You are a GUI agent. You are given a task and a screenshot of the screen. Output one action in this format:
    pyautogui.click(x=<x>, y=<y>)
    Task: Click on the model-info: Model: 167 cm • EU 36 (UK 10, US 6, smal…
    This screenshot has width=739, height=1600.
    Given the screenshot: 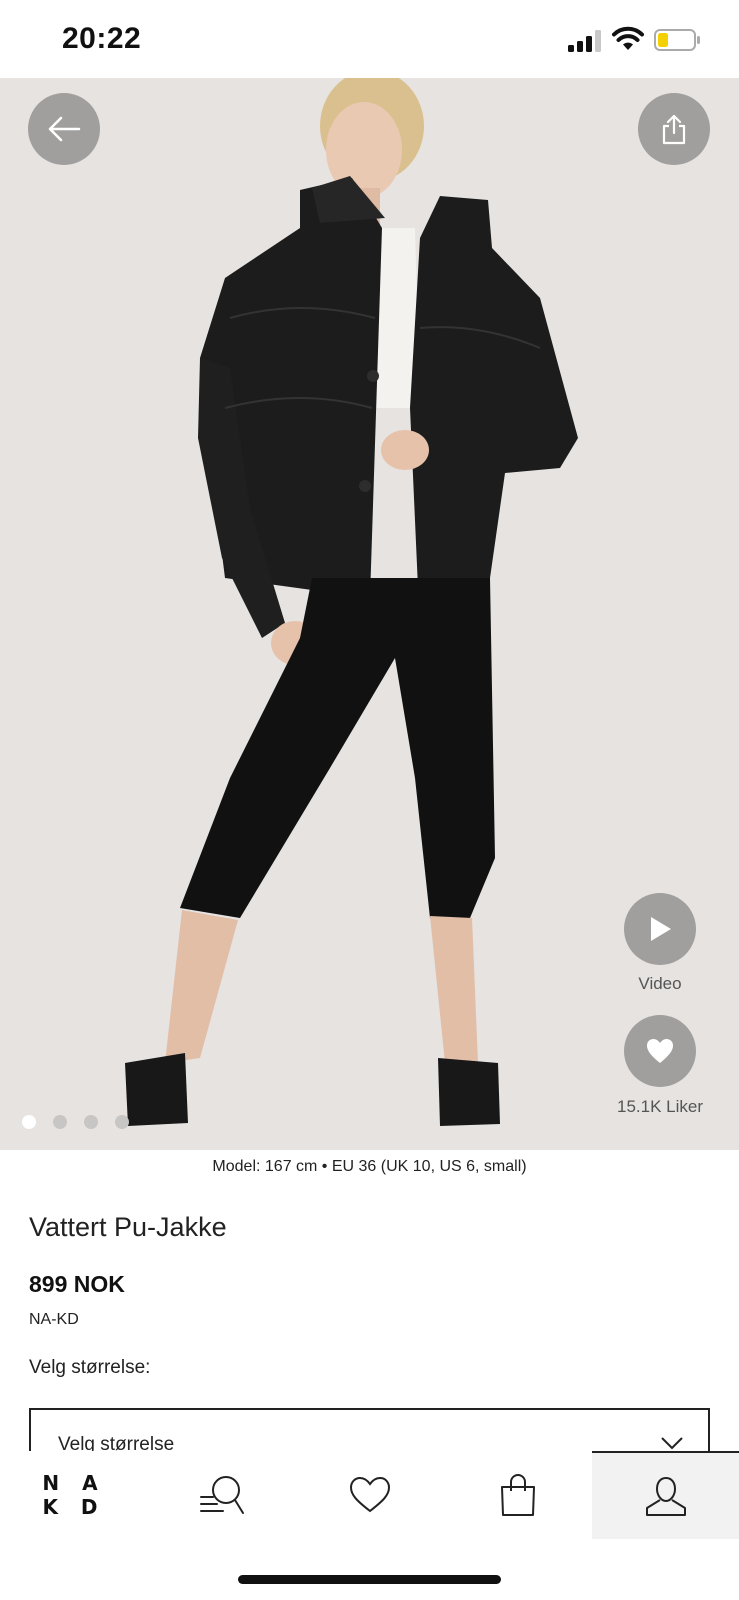 What is the action you would take?
    pyautogui.click(x=369, y=1166)
    